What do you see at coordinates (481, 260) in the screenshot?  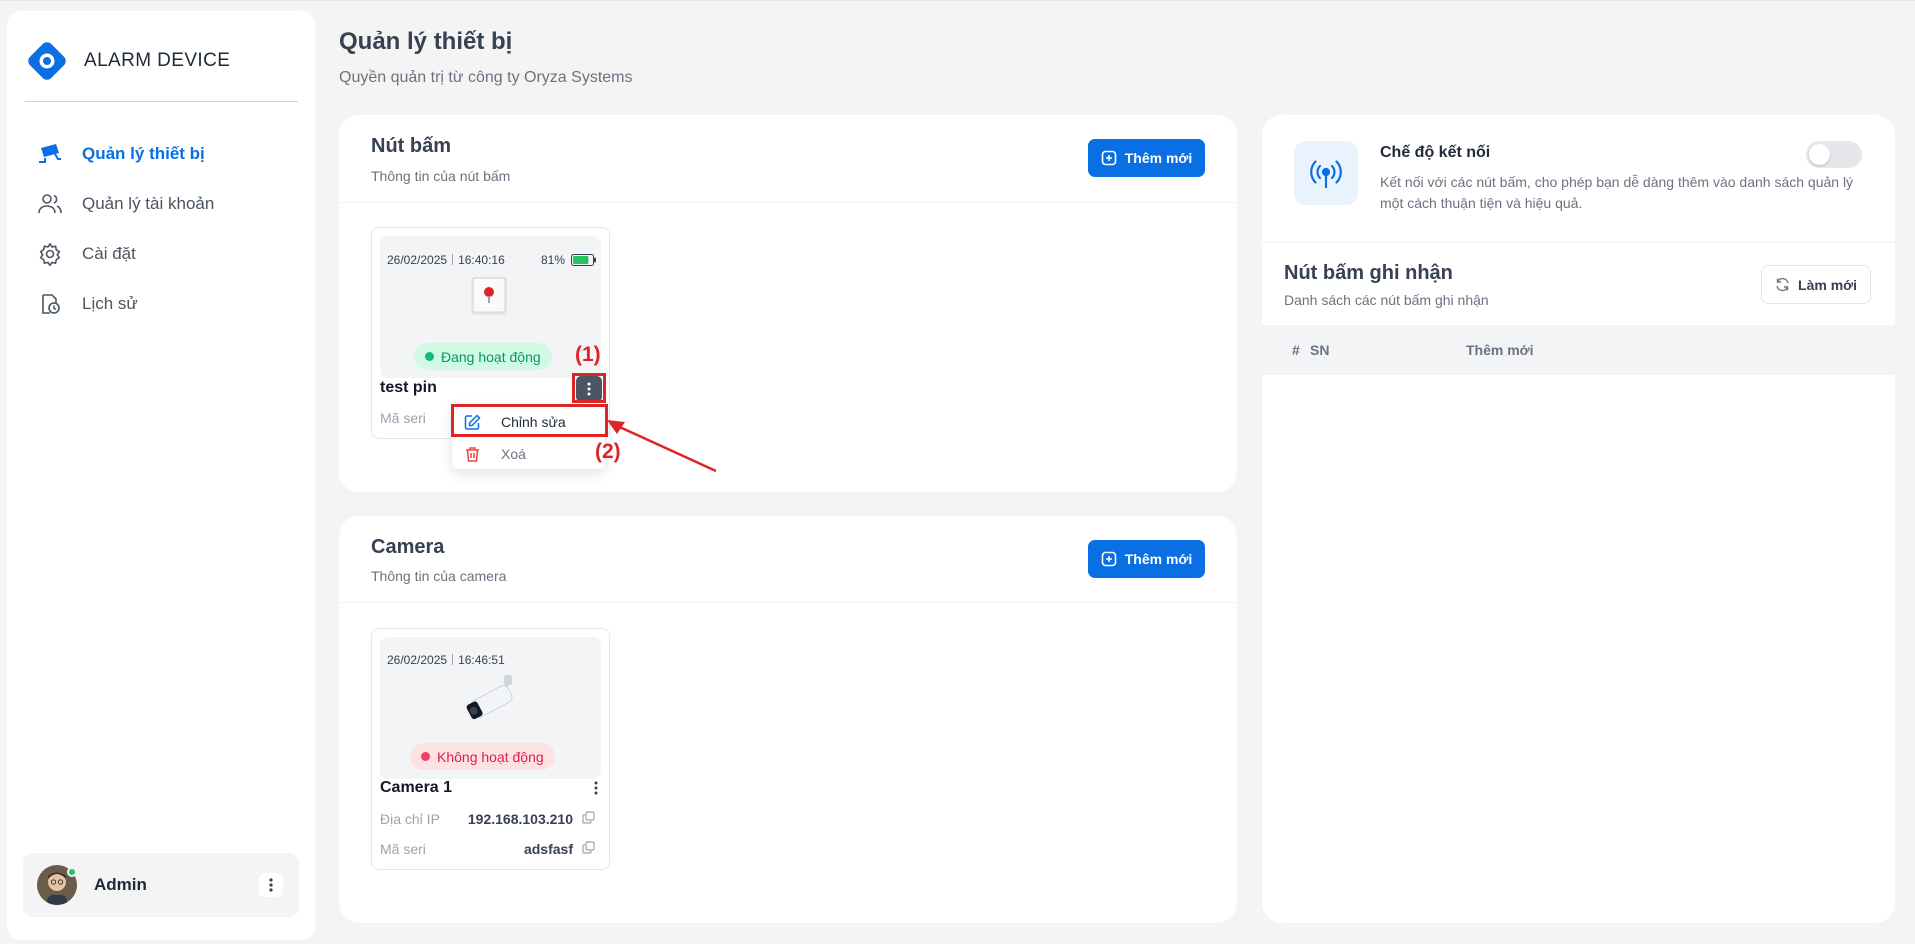 I see `card-time: 16:40:16` at bounding box center [481, 260].